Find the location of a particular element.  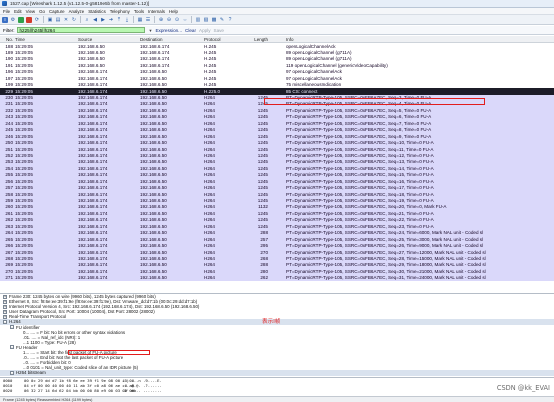

column-source: Source is located at coordinates (85, 39).